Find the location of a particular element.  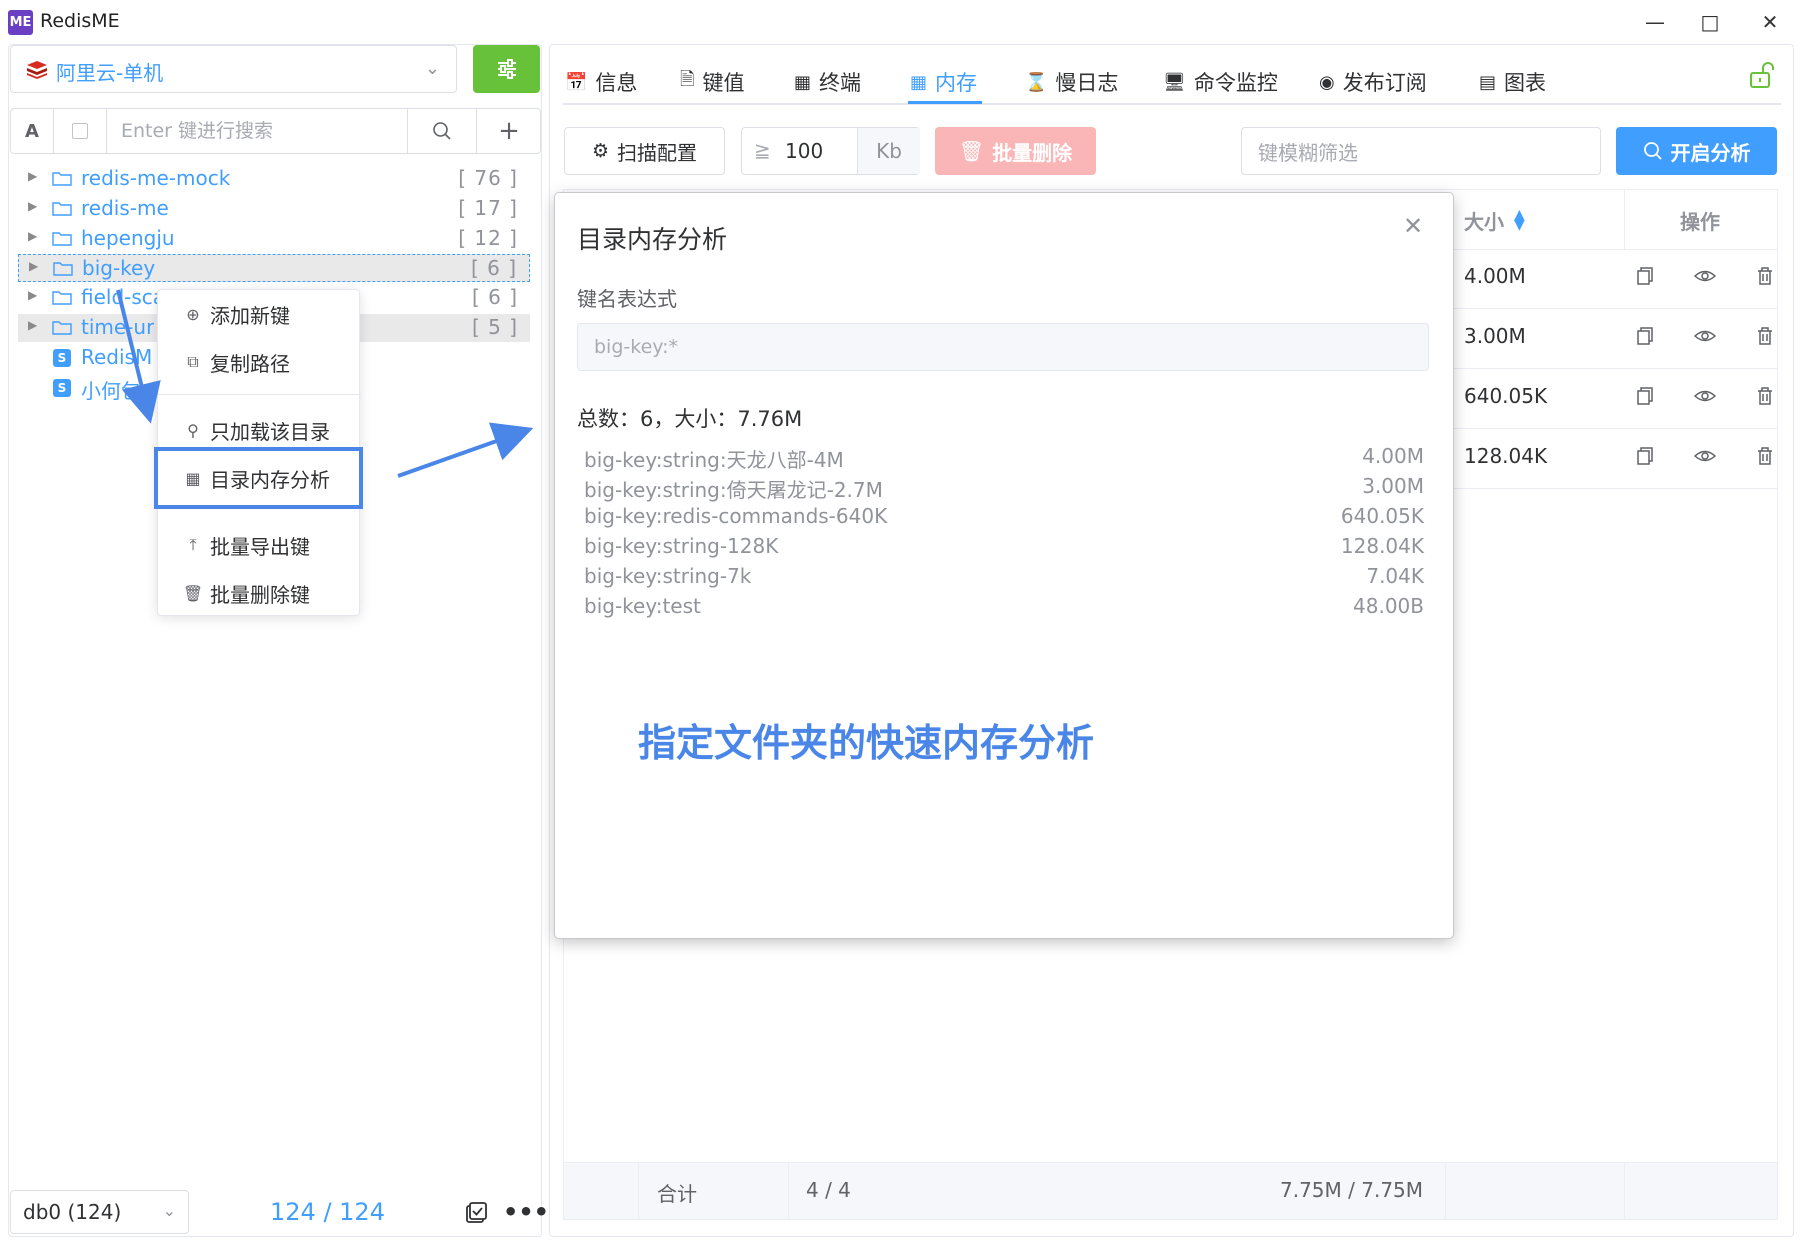

tab-label: 慢日志 is located at coordinates (1087, 83).